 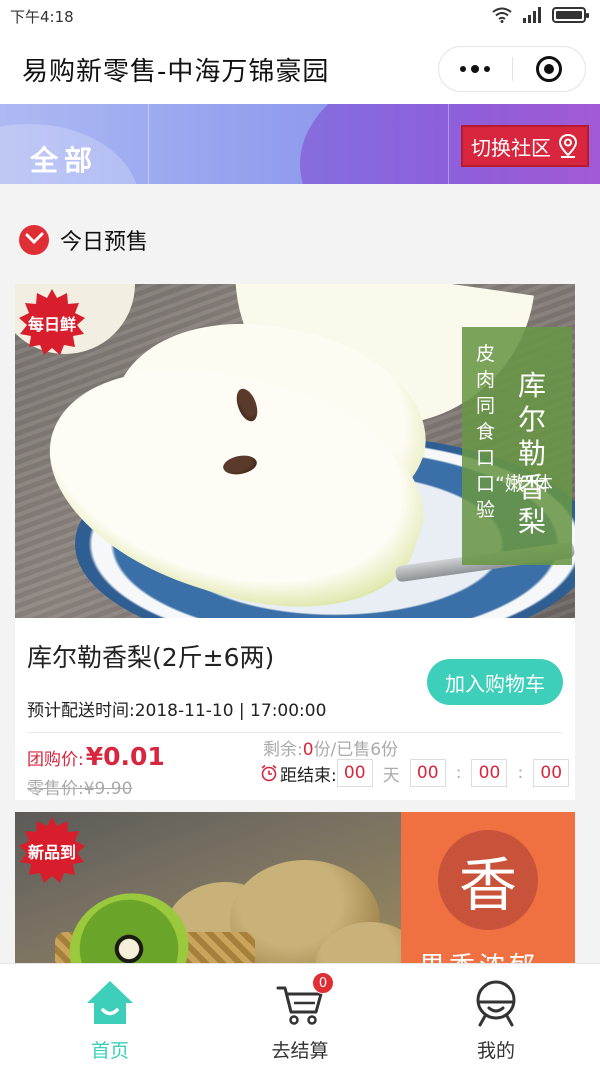 What do you see at coordinates (489, 773) in the screenshot?
I see `countdown-minutes: 00` at bounding box center [489, 773].